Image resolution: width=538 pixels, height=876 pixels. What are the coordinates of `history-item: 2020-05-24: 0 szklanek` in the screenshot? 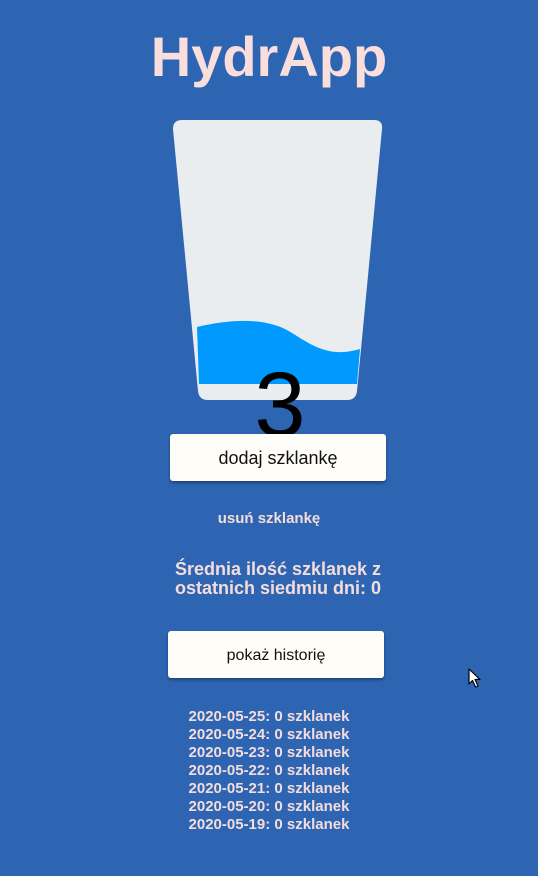 It's located at (269, 734).